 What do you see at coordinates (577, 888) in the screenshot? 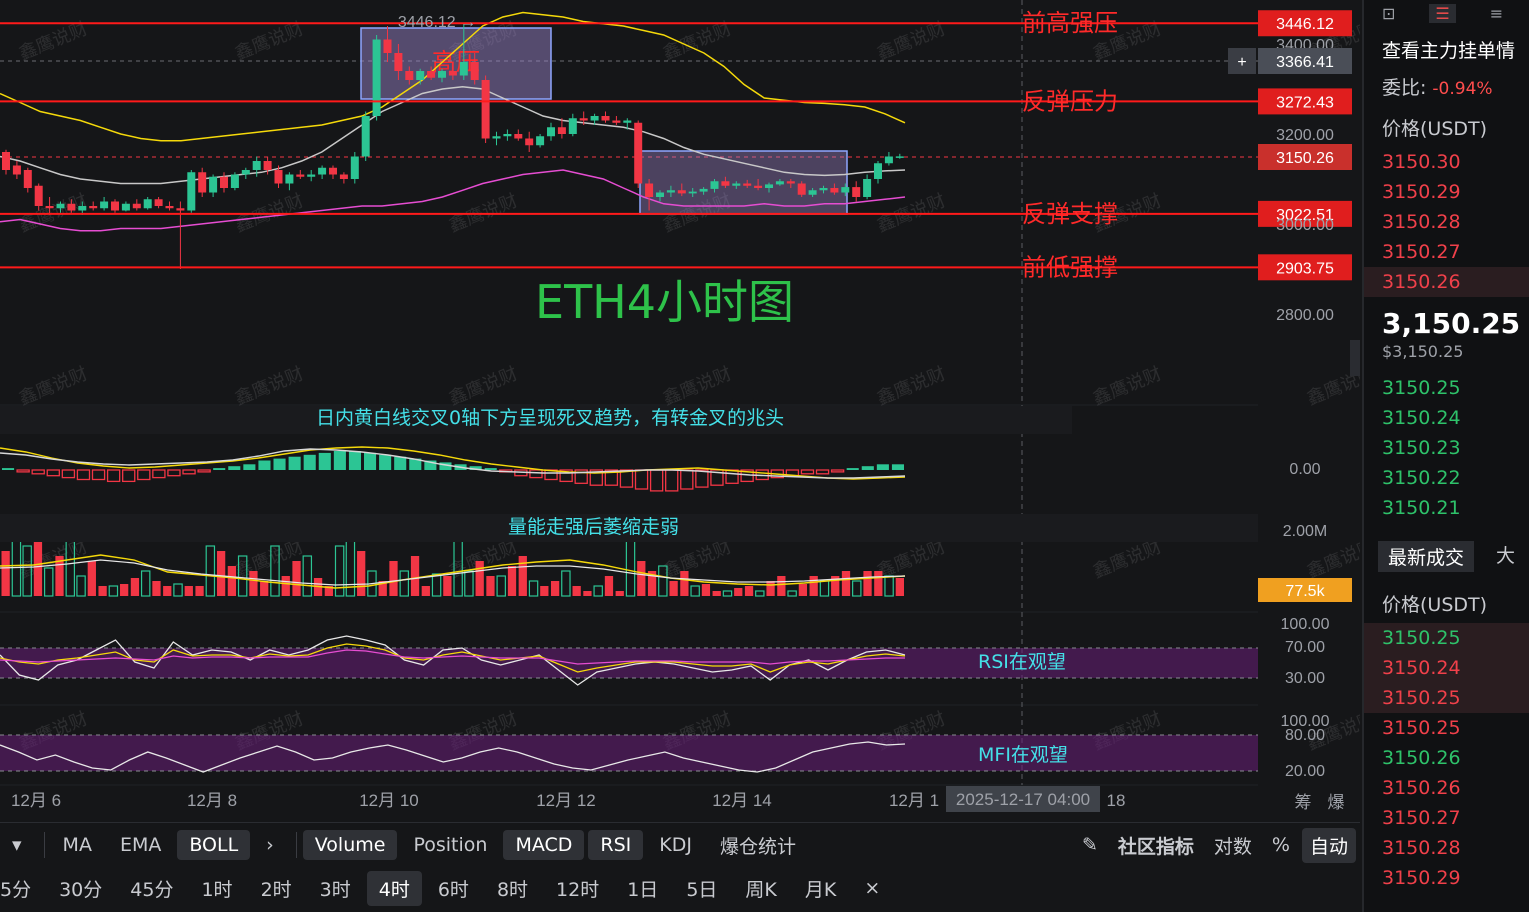
I see `tf-12h: 12时` at bounding box center [577, 888].